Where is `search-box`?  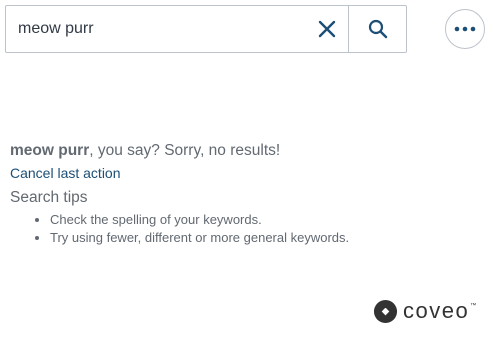 search-box is located at coordinates (206, 29).